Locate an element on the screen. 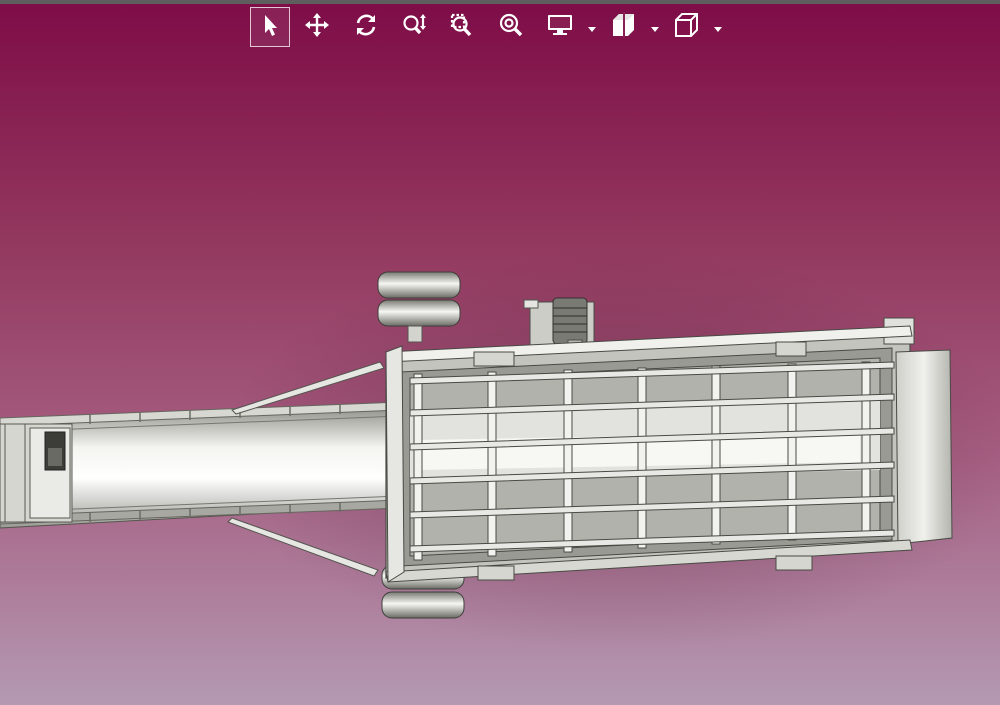  section-view-button is located at coordinates (623, 27).